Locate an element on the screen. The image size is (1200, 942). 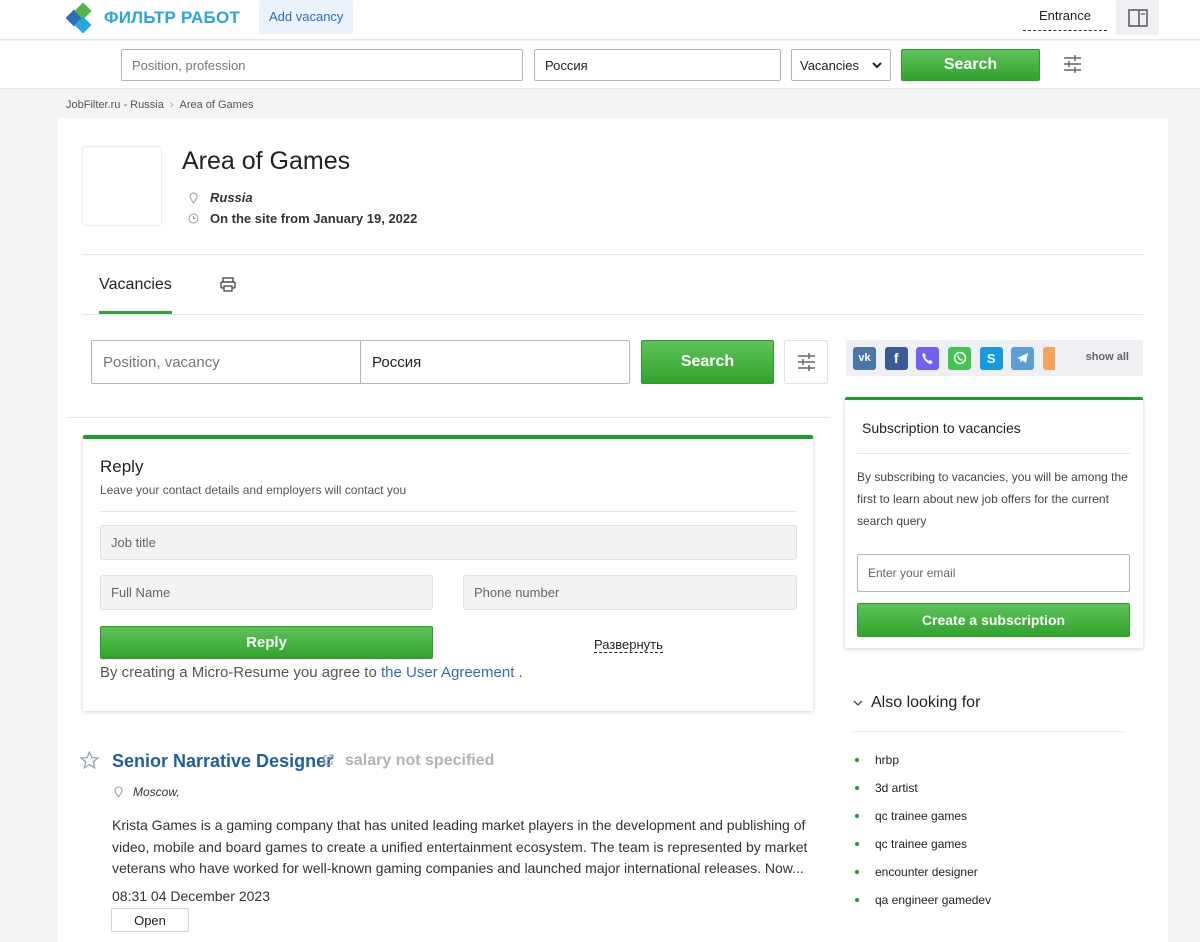
favorites-button is located at coordinates (1137, 17).